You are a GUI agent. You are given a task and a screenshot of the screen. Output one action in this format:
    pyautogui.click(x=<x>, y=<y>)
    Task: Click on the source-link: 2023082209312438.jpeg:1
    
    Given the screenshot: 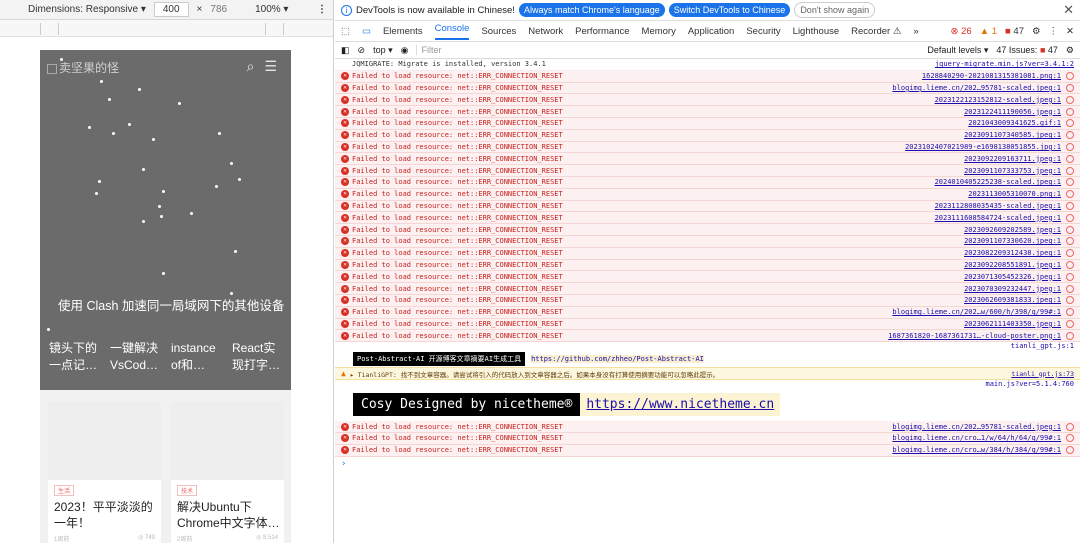 What is the action you would take?
    pyautogui.click(x=1012, y=253)
    